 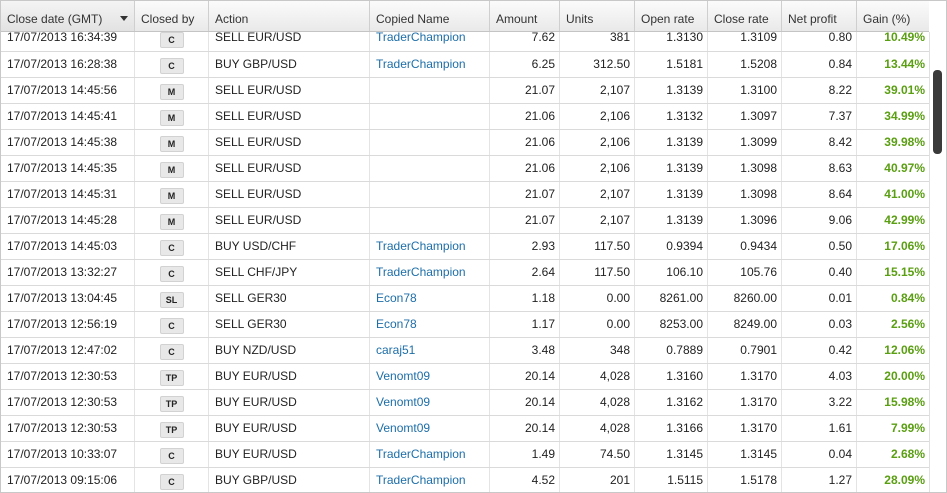 What do you see at coordinates (904, 142) in the screenshot?
I see `cell-gain: 39.98%` at bounding box center [904, 142].